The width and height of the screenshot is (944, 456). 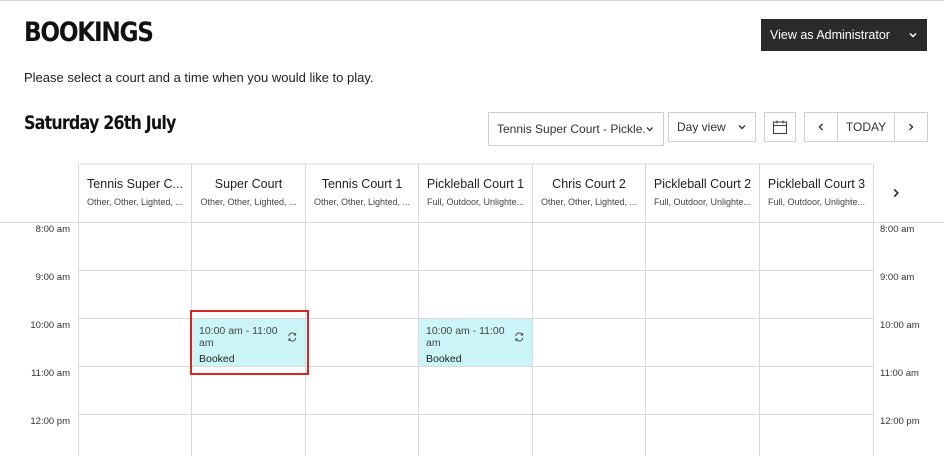 I want to click on court-name: Super Court, so click(x=248, y=184).